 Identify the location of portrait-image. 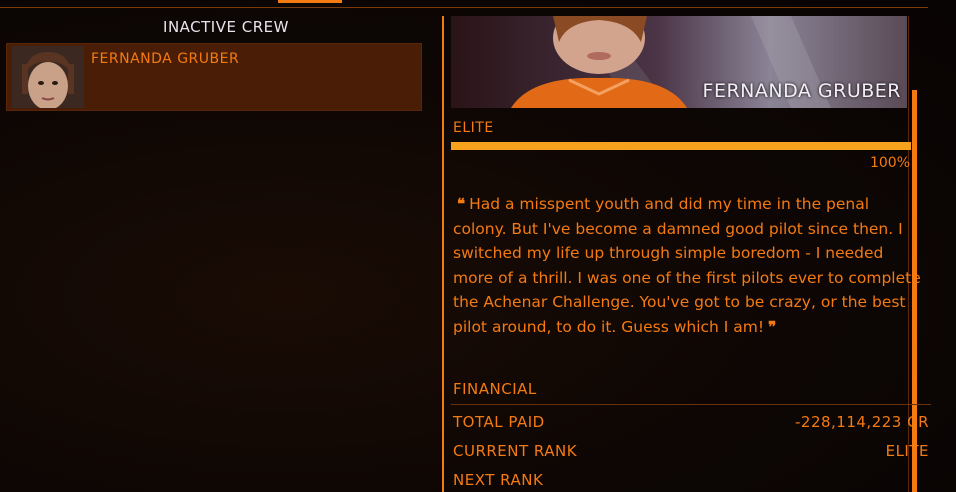
(48, 77).